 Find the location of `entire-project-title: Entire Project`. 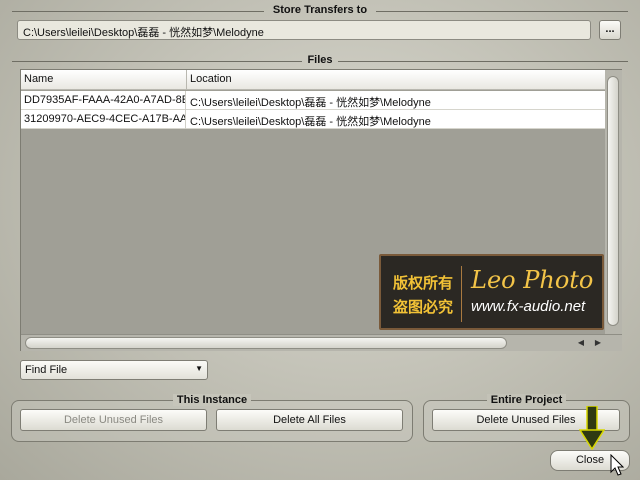

entire-project-title: Entire Project is located at coordinates (526, 400).